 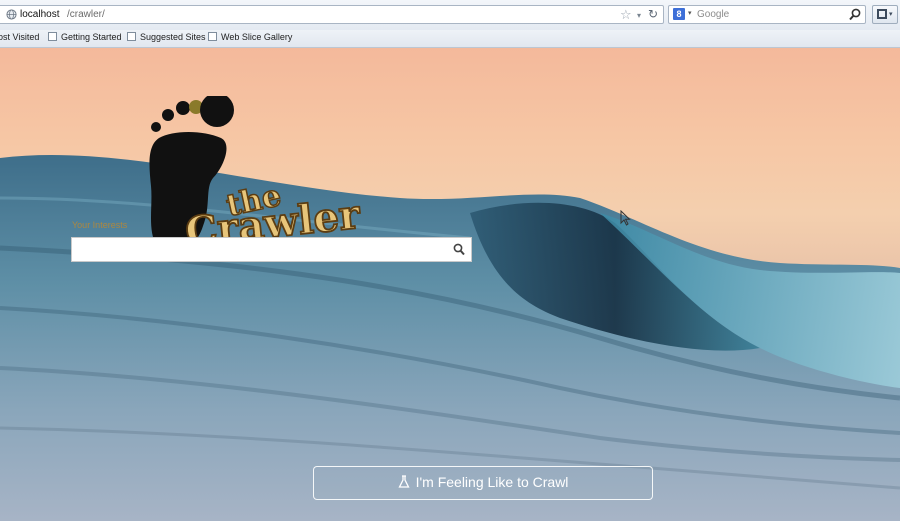 I want to click on bookmark-suggested-sites: Suggested Sites, so click(x=166, y=37).